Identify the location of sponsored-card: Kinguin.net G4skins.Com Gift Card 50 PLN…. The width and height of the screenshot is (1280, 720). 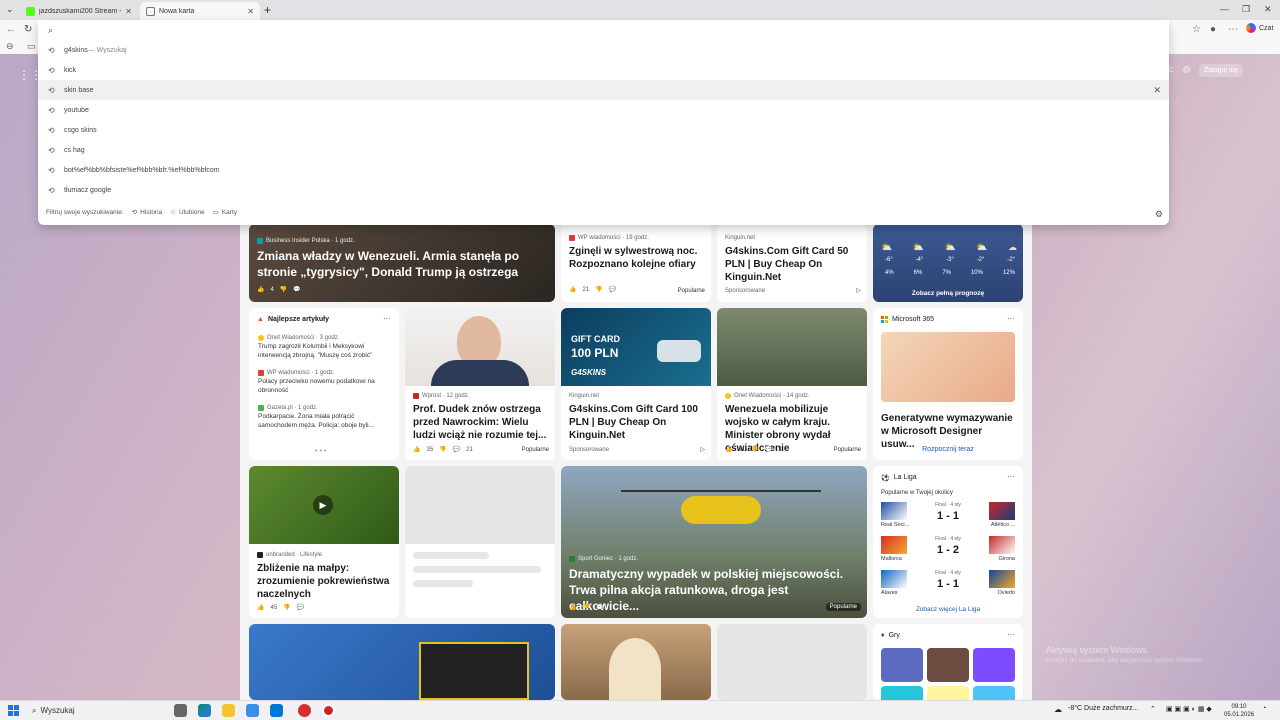
(792, 263).